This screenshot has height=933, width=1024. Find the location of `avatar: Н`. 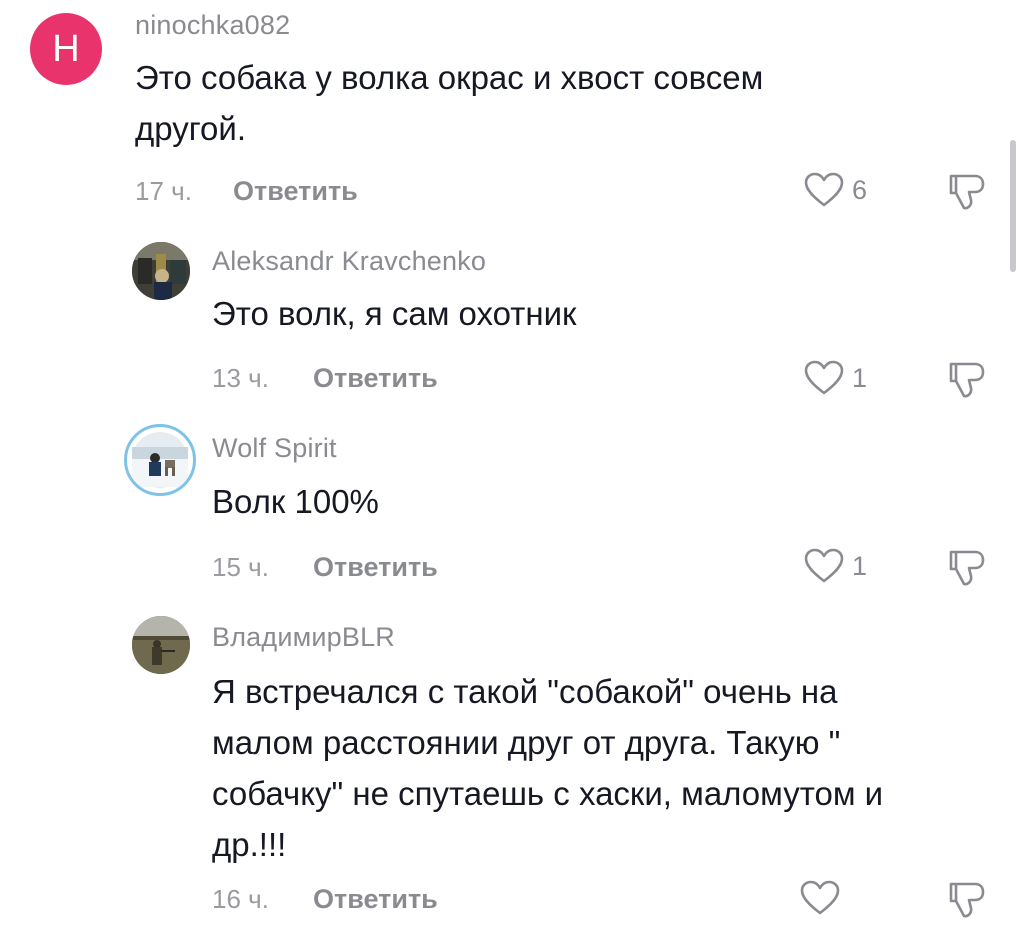

avatar: Н is located at coordinates (66, 49).